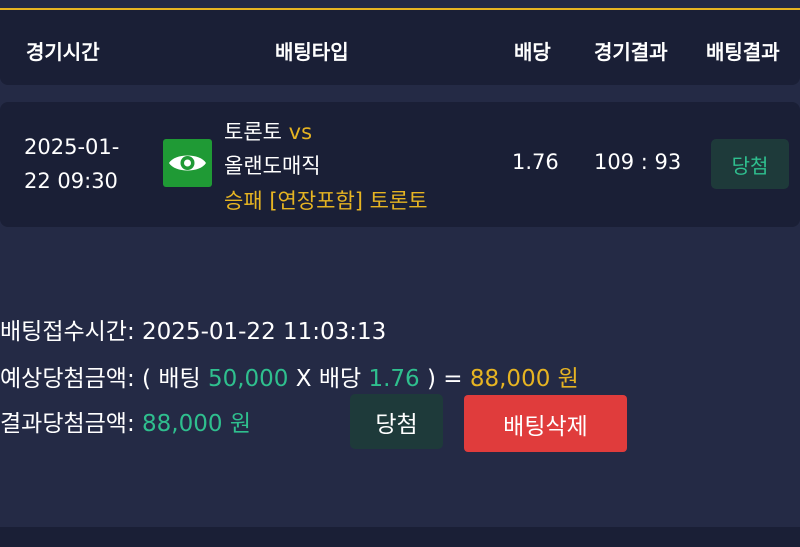 The image size is (800, 547). I want to click on receipt-time-line: 배팅접수시간: 2025-01-22 11:03:13, so click(193, 329).